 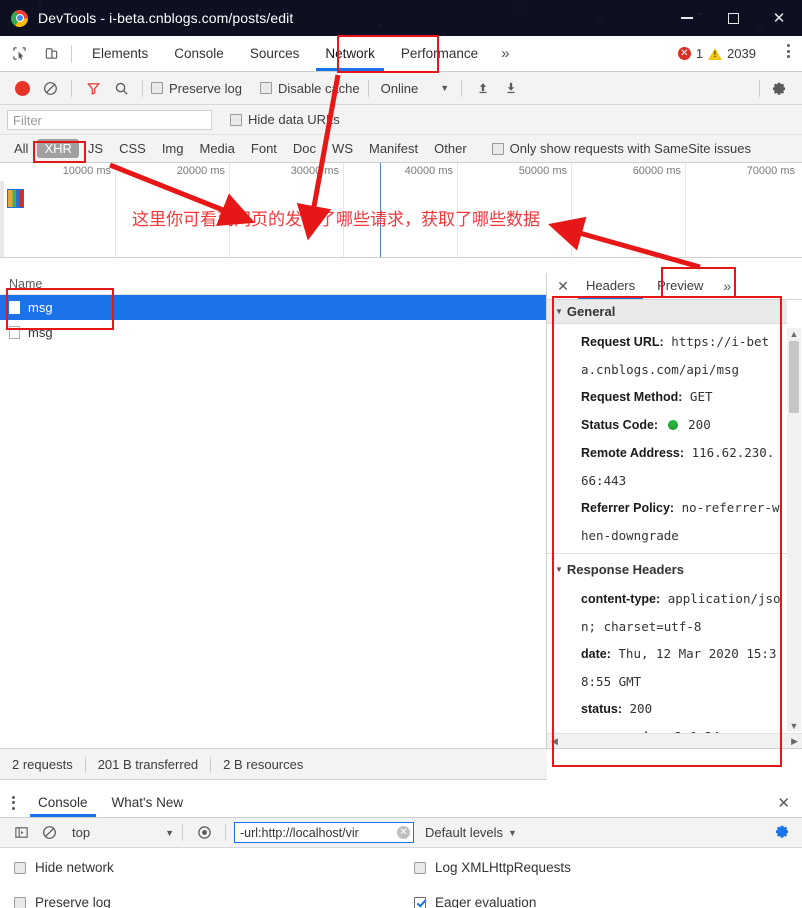 What do you see at coordinates (794, 530) in the screenshot?
I see `detail-vertical-scrollbar: ▲ ▼` at bounding box center [794, 530].